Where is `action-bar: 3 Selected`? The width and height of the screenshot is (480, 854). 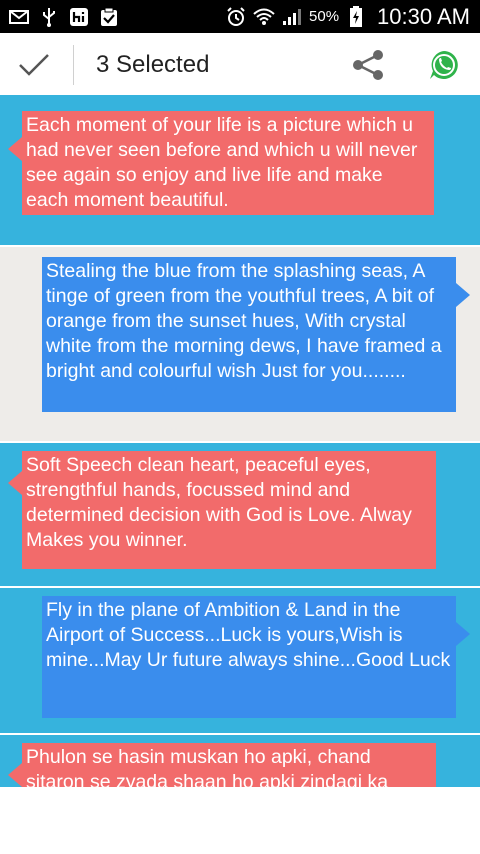
action-bar: 3 Selected is located at coordinates (240, 65).